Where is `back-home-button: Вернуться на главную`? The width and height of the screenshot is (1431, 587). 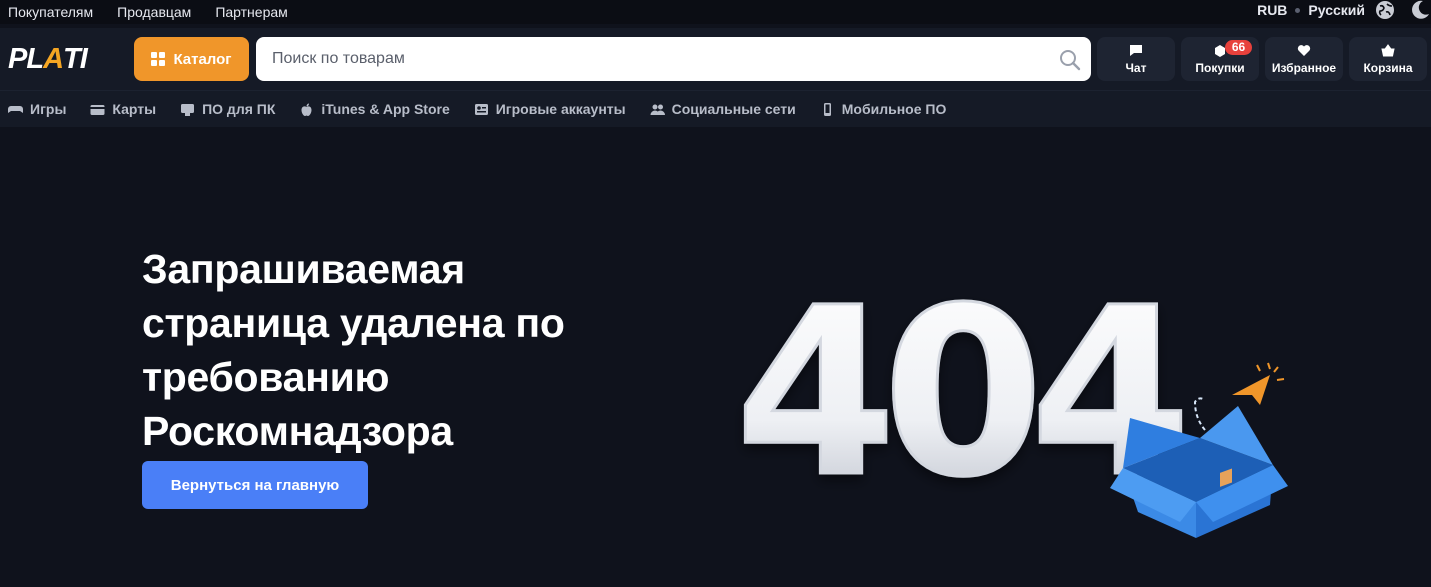 back-home-button: Вернуться на главную is located at coordinates (255, 485).